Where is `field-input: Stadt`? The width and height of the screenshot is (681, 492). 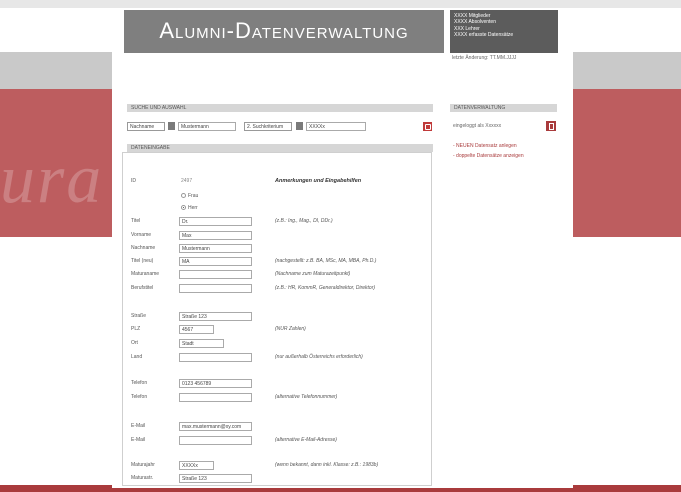 field-input: Stadt is located at coordinates (201, 343).